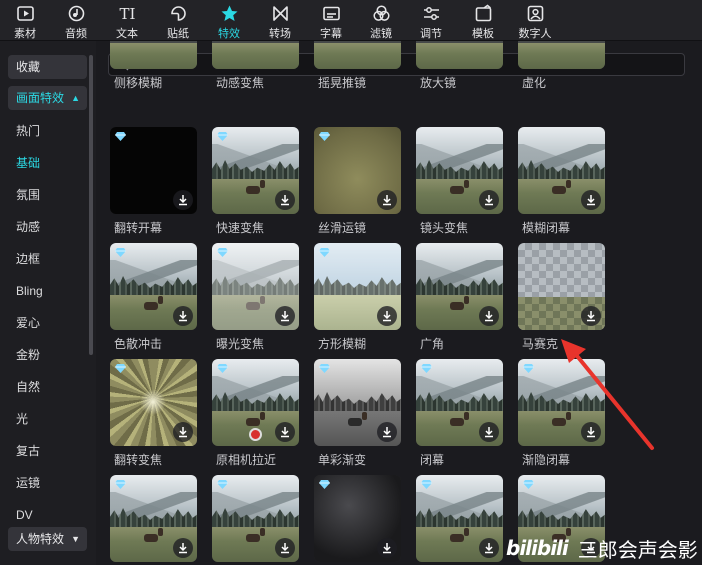 The height and width of the screenshot is (565, 702). What do you see at coordinates (28, 483) in the screenshot?
I see `sidebar-item: 运镜` at bounding box center [28, 483].